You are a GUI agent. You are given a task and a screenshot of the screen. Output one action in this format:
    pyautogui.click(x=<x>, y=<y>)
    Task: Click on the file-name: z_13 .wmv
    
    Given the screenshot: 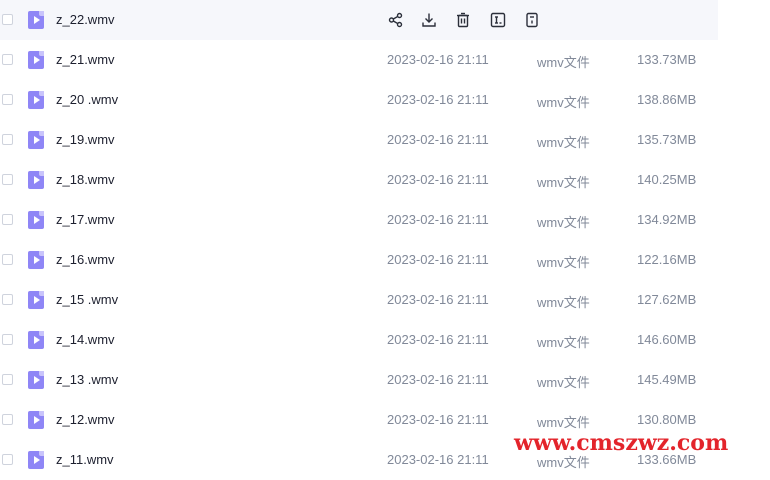 What is the action you would take?
    pyautogui.click(x=87, y=379)
    